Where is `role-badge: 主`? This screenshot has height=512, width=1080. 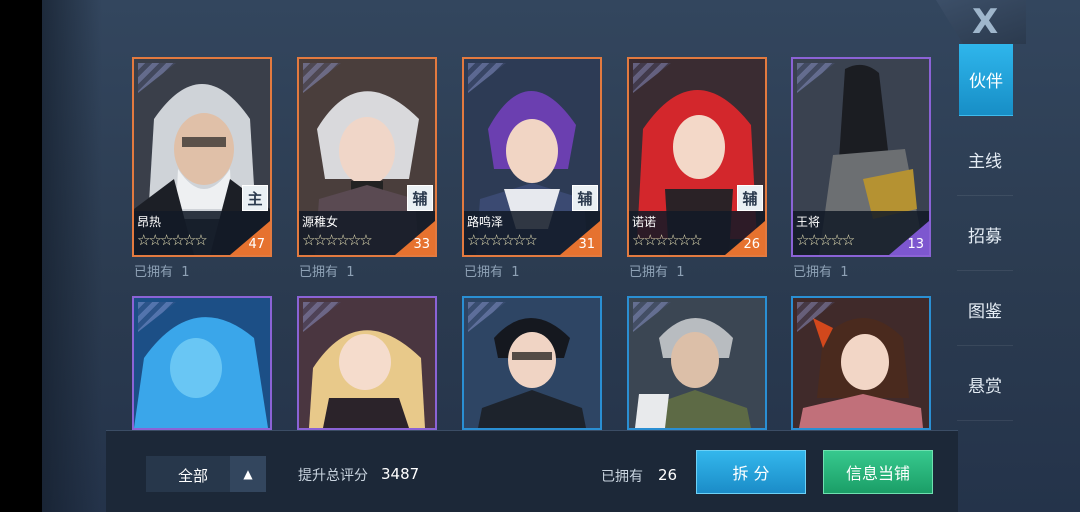 role-badge: 主 is located at coordinates (255, 198).